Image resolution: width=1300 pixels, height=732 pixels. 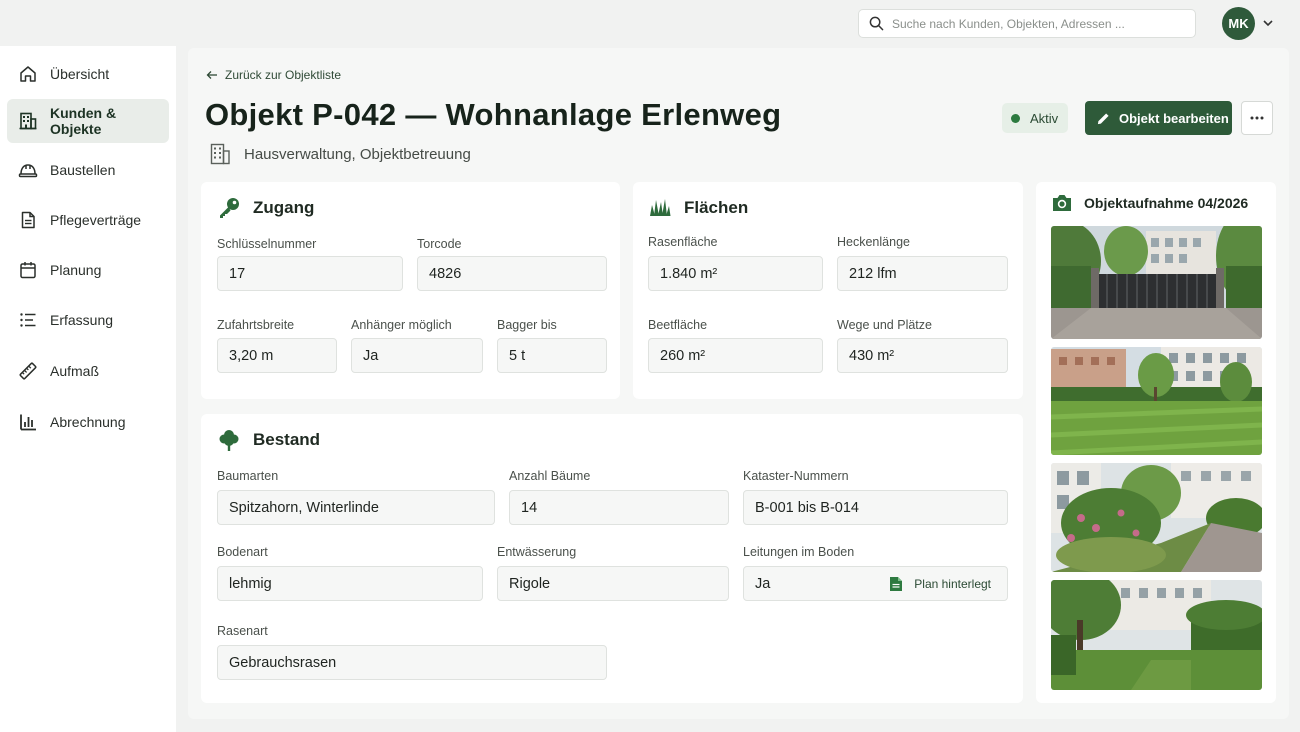 What do you see at coordinates (952, 584) in the screenshot?
I see `plan-note-label: Plan hinterlegt` at bounding box center [952, 584].